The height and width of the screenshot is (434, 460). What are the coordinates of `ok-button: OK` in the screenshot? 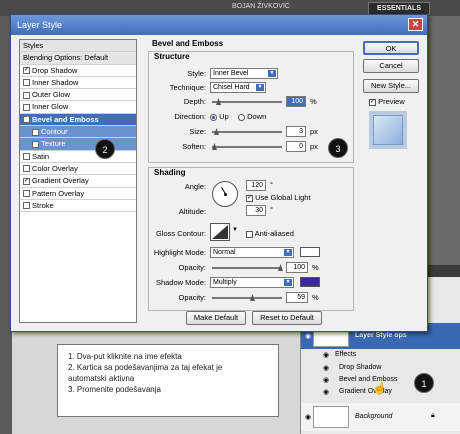 It's located at (391, 48).